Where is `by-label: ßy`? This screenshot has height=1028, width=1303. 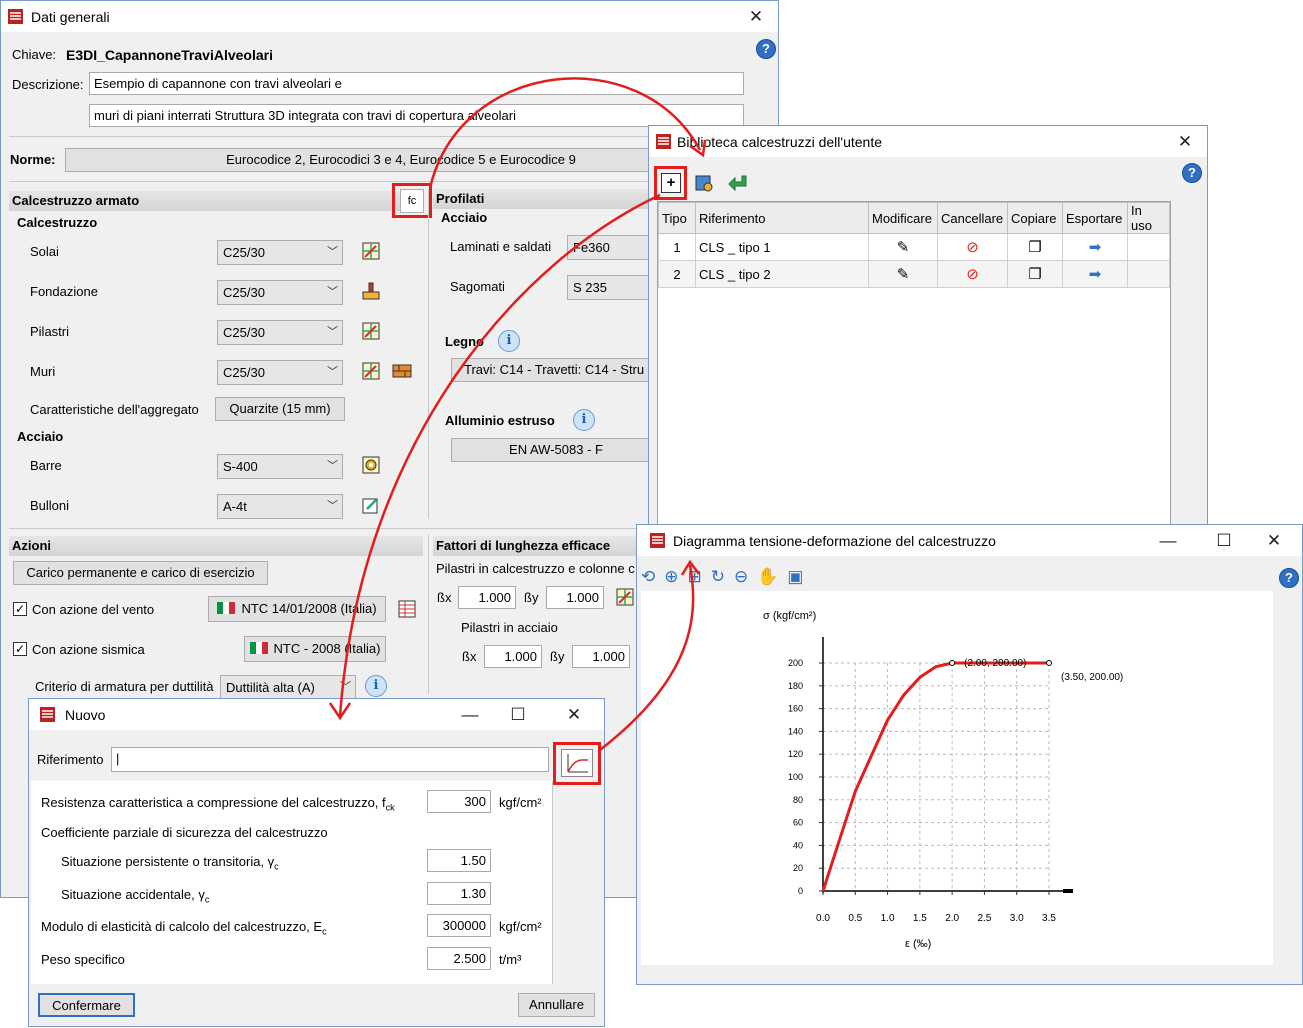
by-label: ßy is located at coordinates (557, 656).